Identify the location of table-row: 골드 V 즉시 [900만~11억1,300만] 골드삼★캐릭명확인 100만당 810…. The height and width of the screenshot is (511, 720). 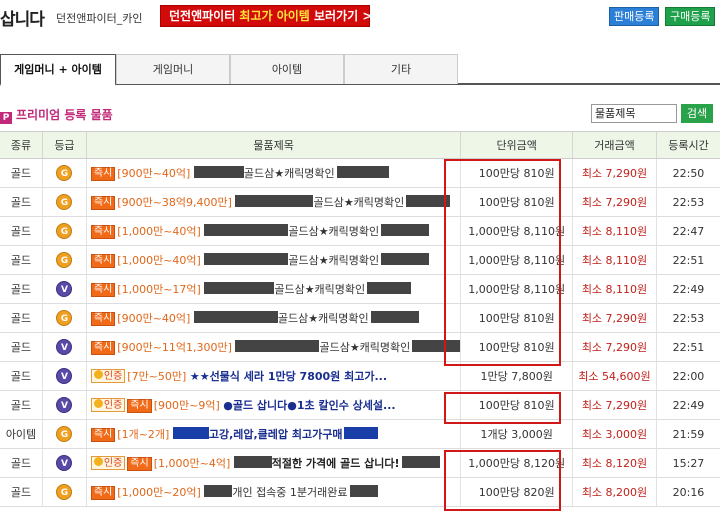
(360, 347).